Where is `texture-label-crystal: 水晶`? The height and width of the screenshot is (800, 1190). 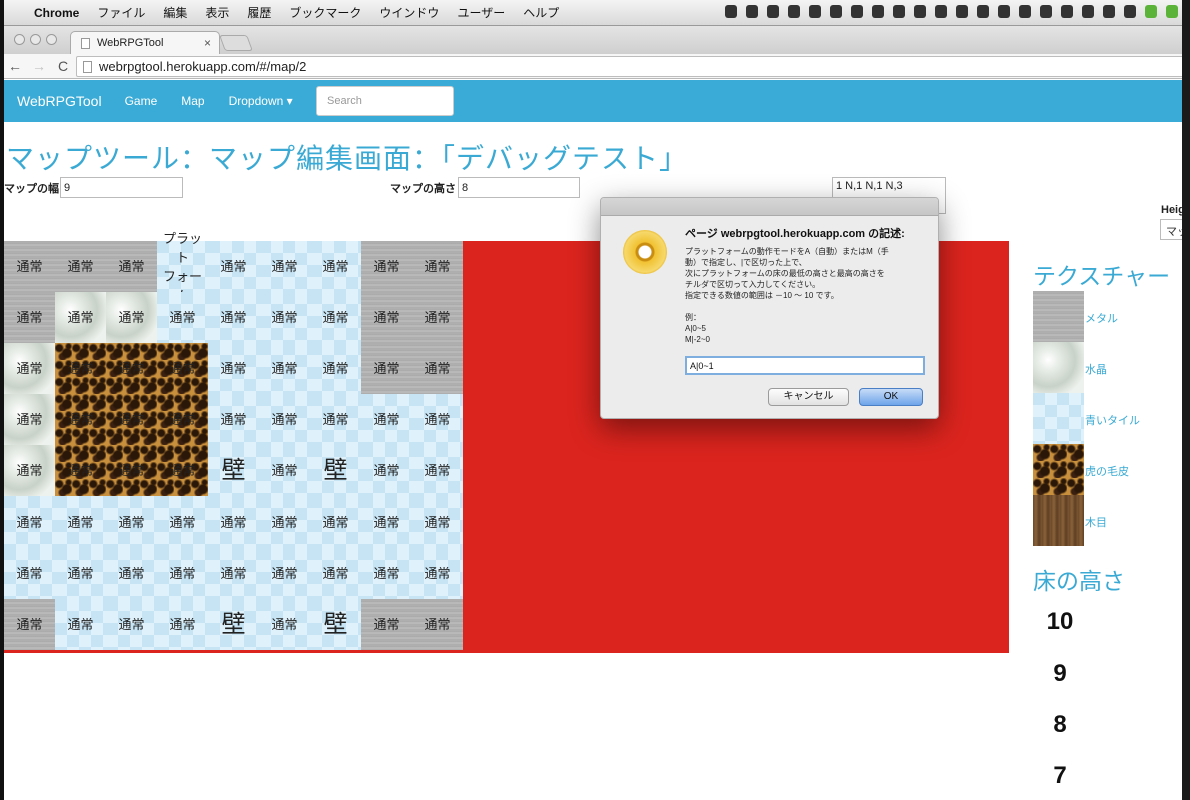 texture-label-crystal: 水晶 is located at coordinates (1096, 369).